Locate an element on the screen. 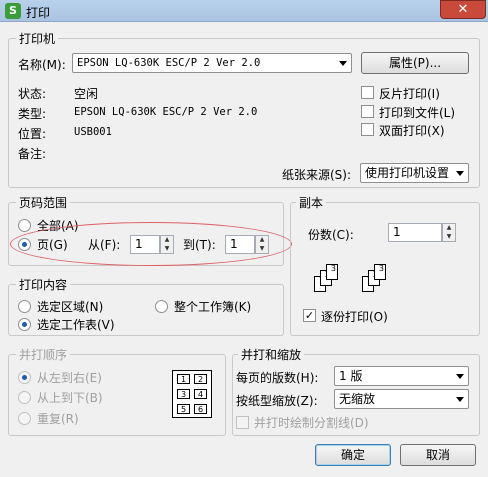  collate-checkbox: ✓ is located at coordinates (309, 315).